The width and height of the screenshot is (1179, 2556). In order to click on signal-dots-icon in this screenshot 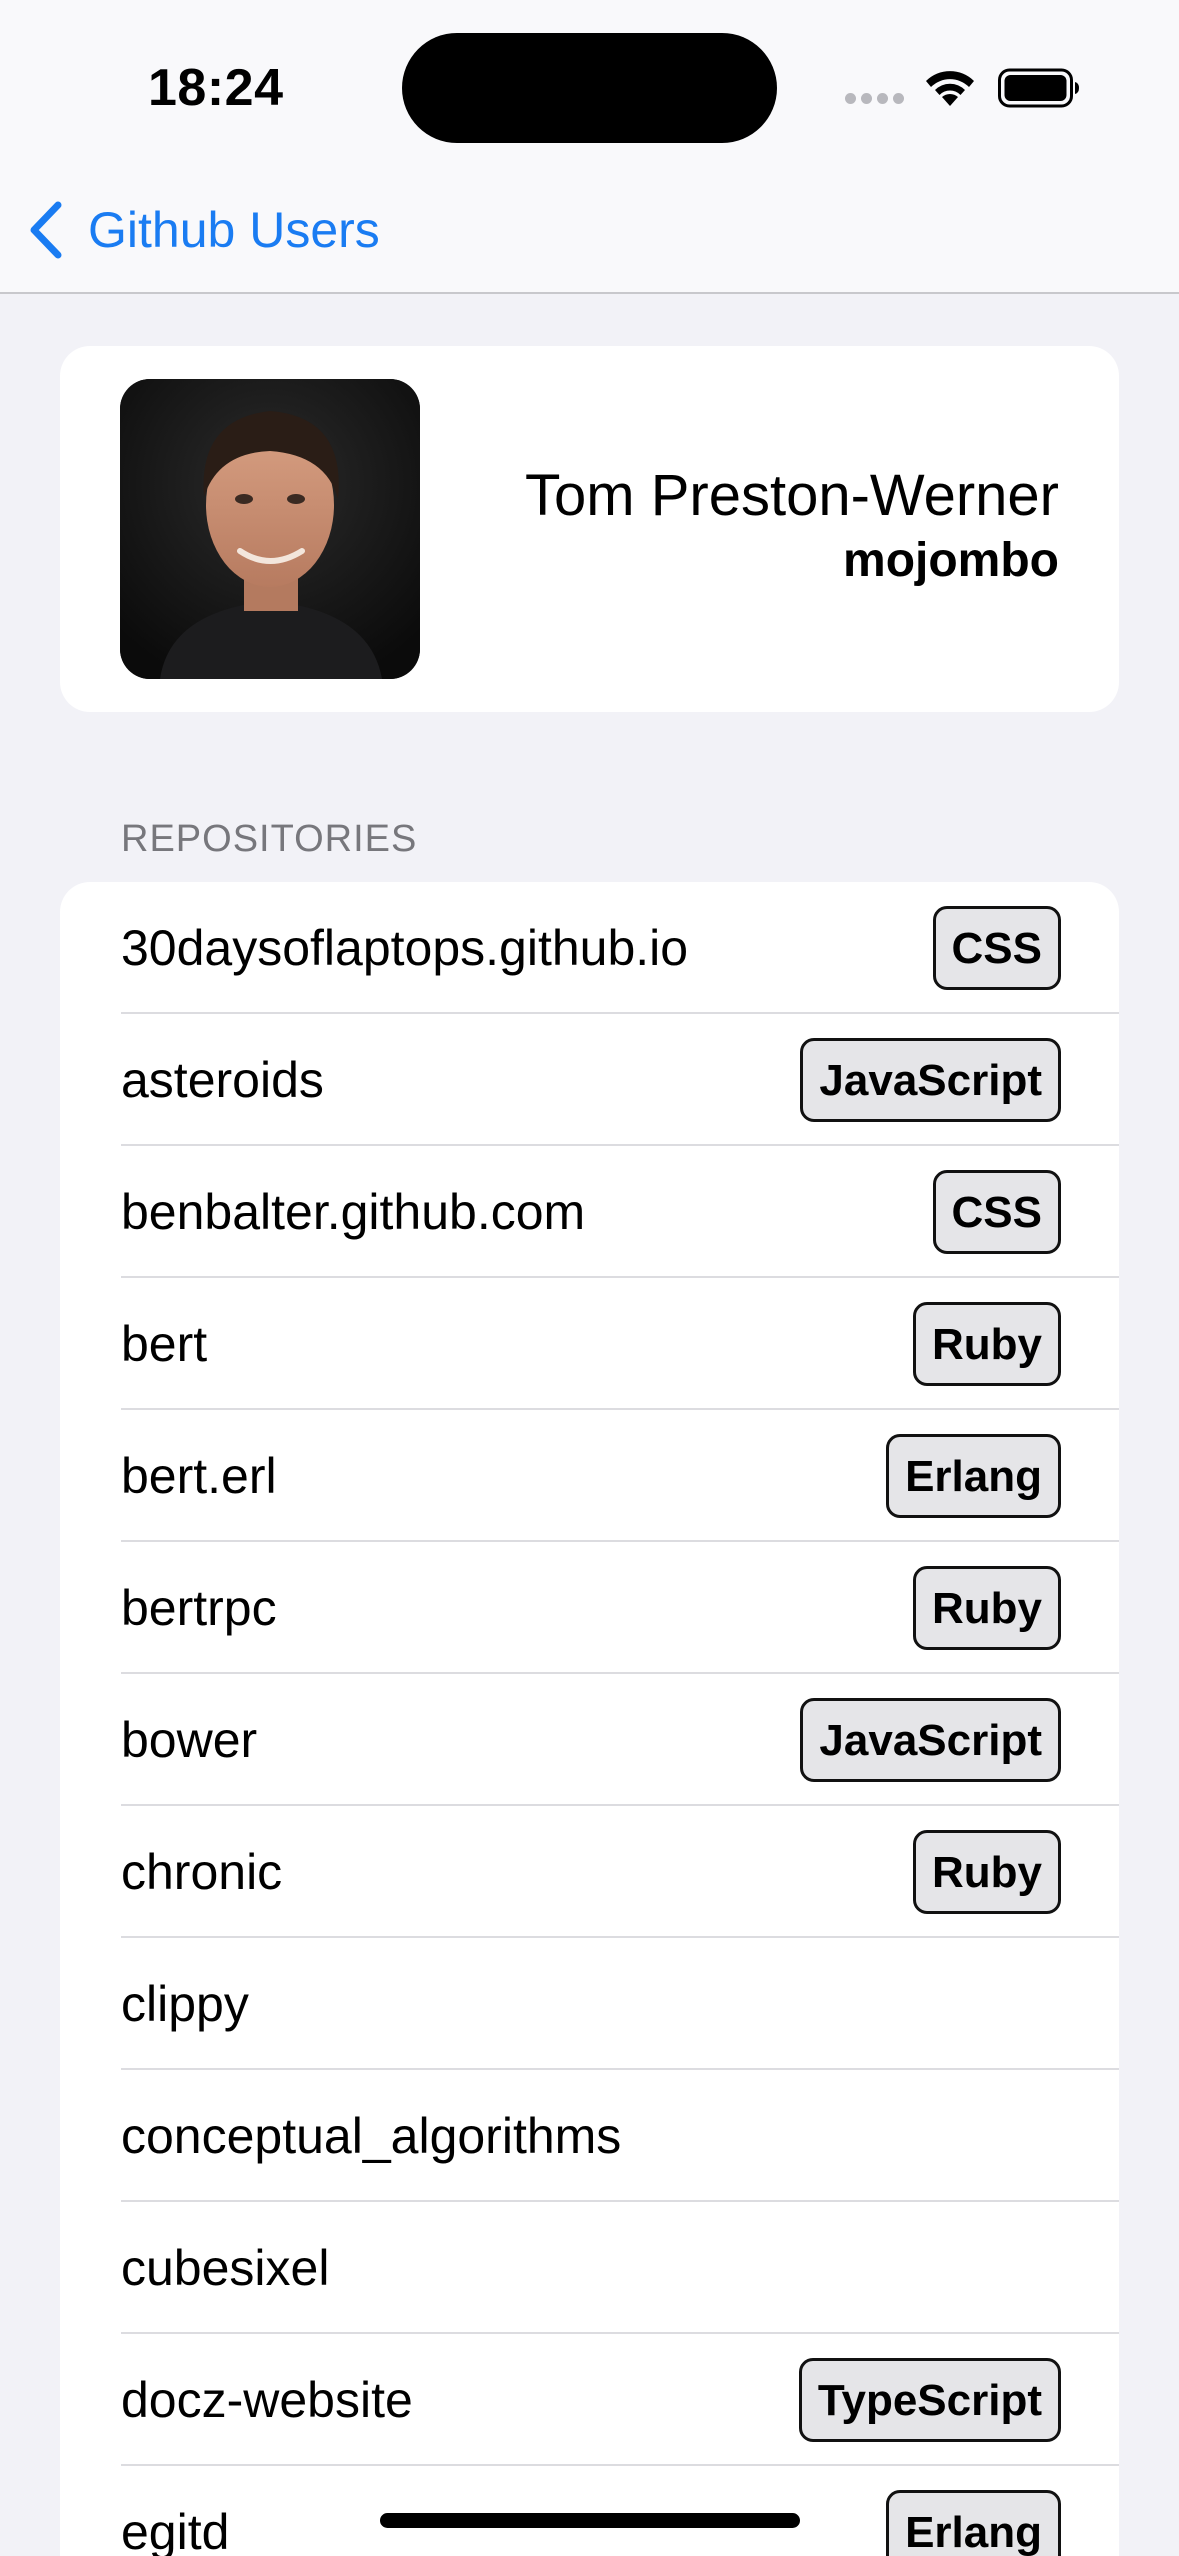, I will do `click(875, 99)`.